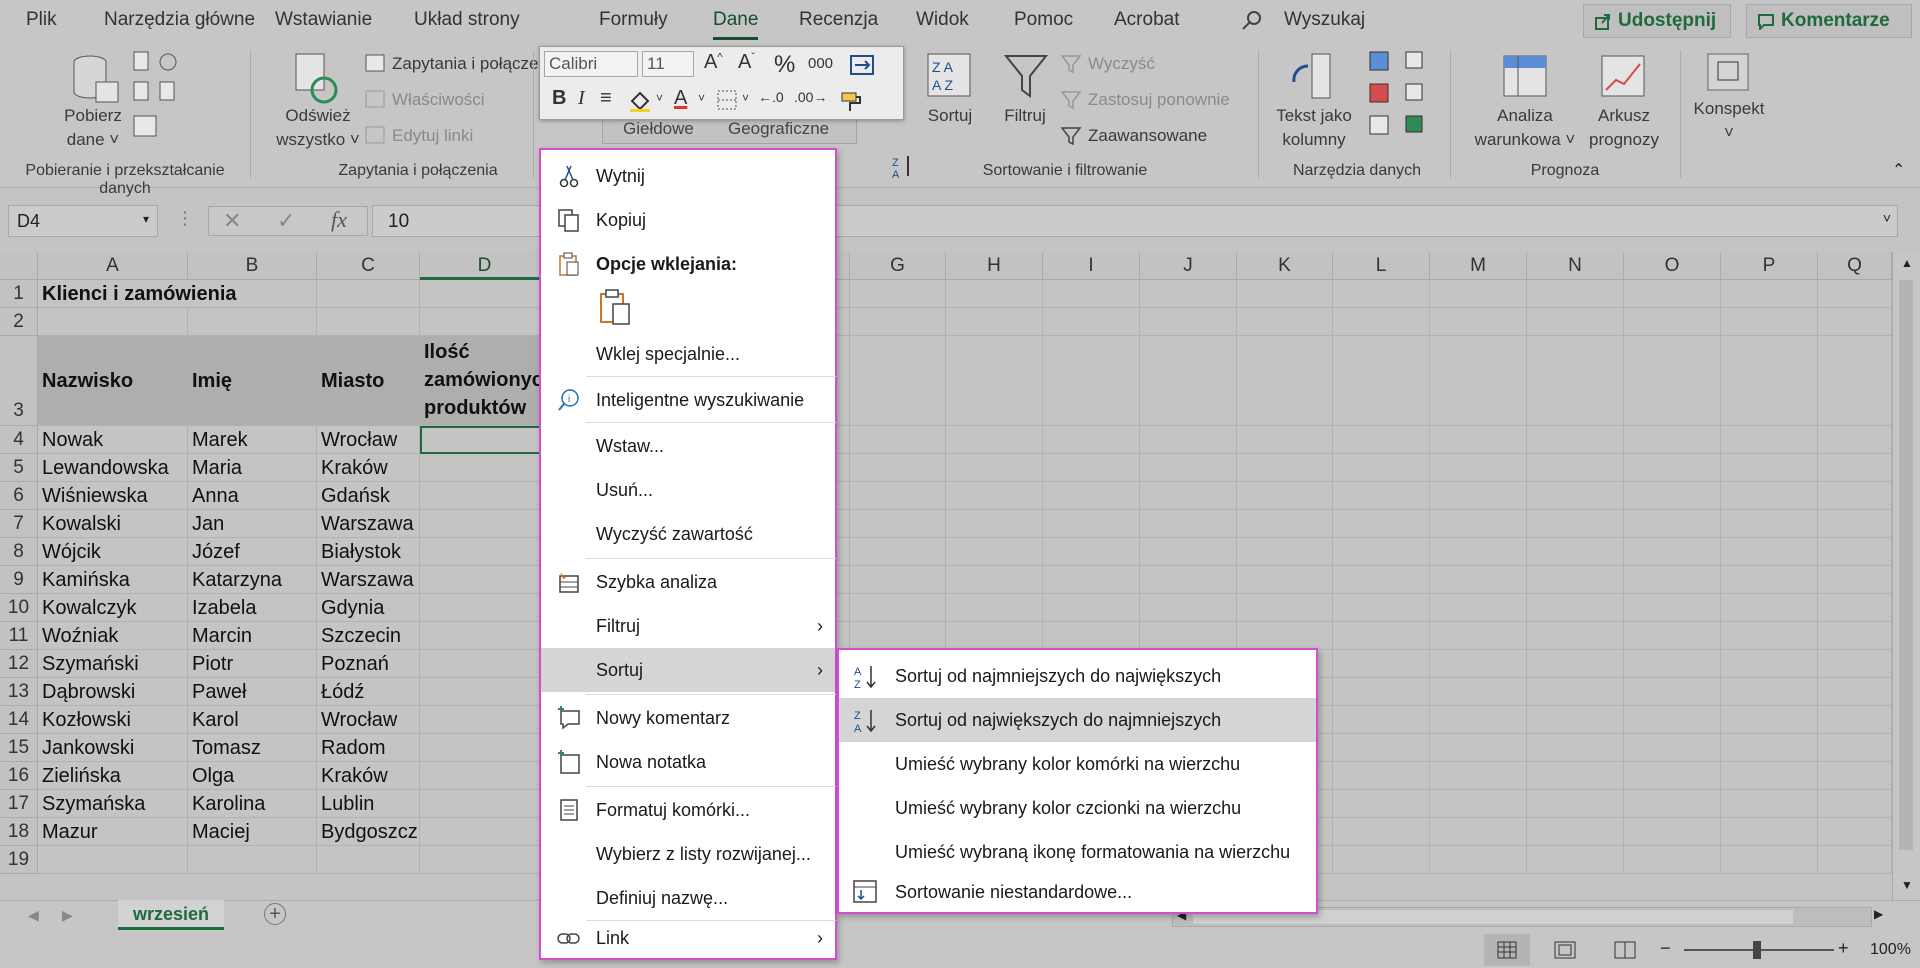  Describe the element at coordinates (1769, 664) in the screenshot. I see `cell-p12` at that location.